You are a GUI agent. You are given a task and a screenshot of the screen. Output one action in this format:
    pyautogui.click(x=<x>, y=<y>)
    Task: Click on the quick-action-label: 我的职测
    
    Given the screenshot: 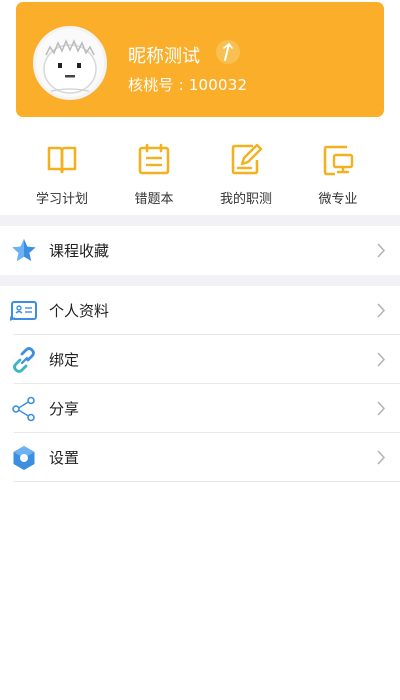 What is the action you would take?
    pyautogui.click(x=245, y=199)
    